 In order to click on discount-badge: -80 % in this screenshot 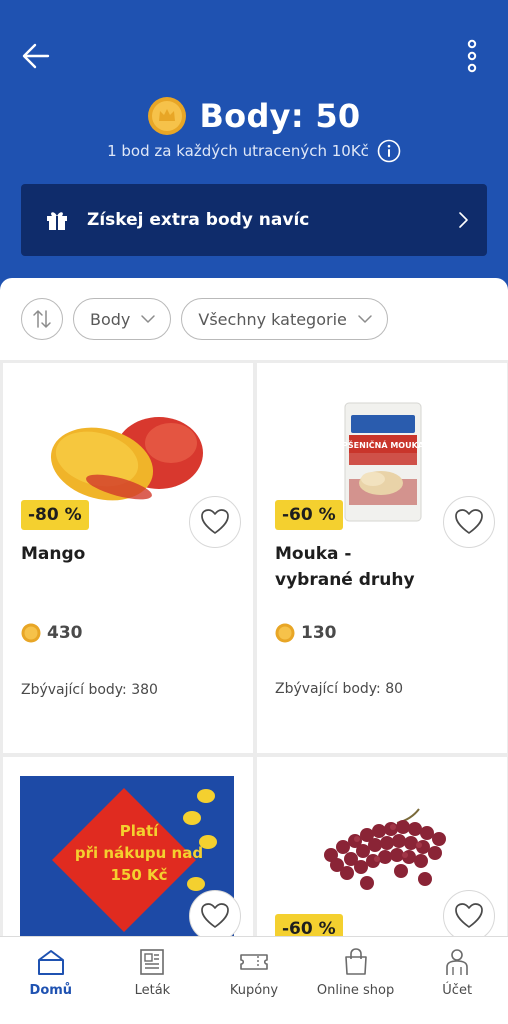, I will do `click(55, 515)`.